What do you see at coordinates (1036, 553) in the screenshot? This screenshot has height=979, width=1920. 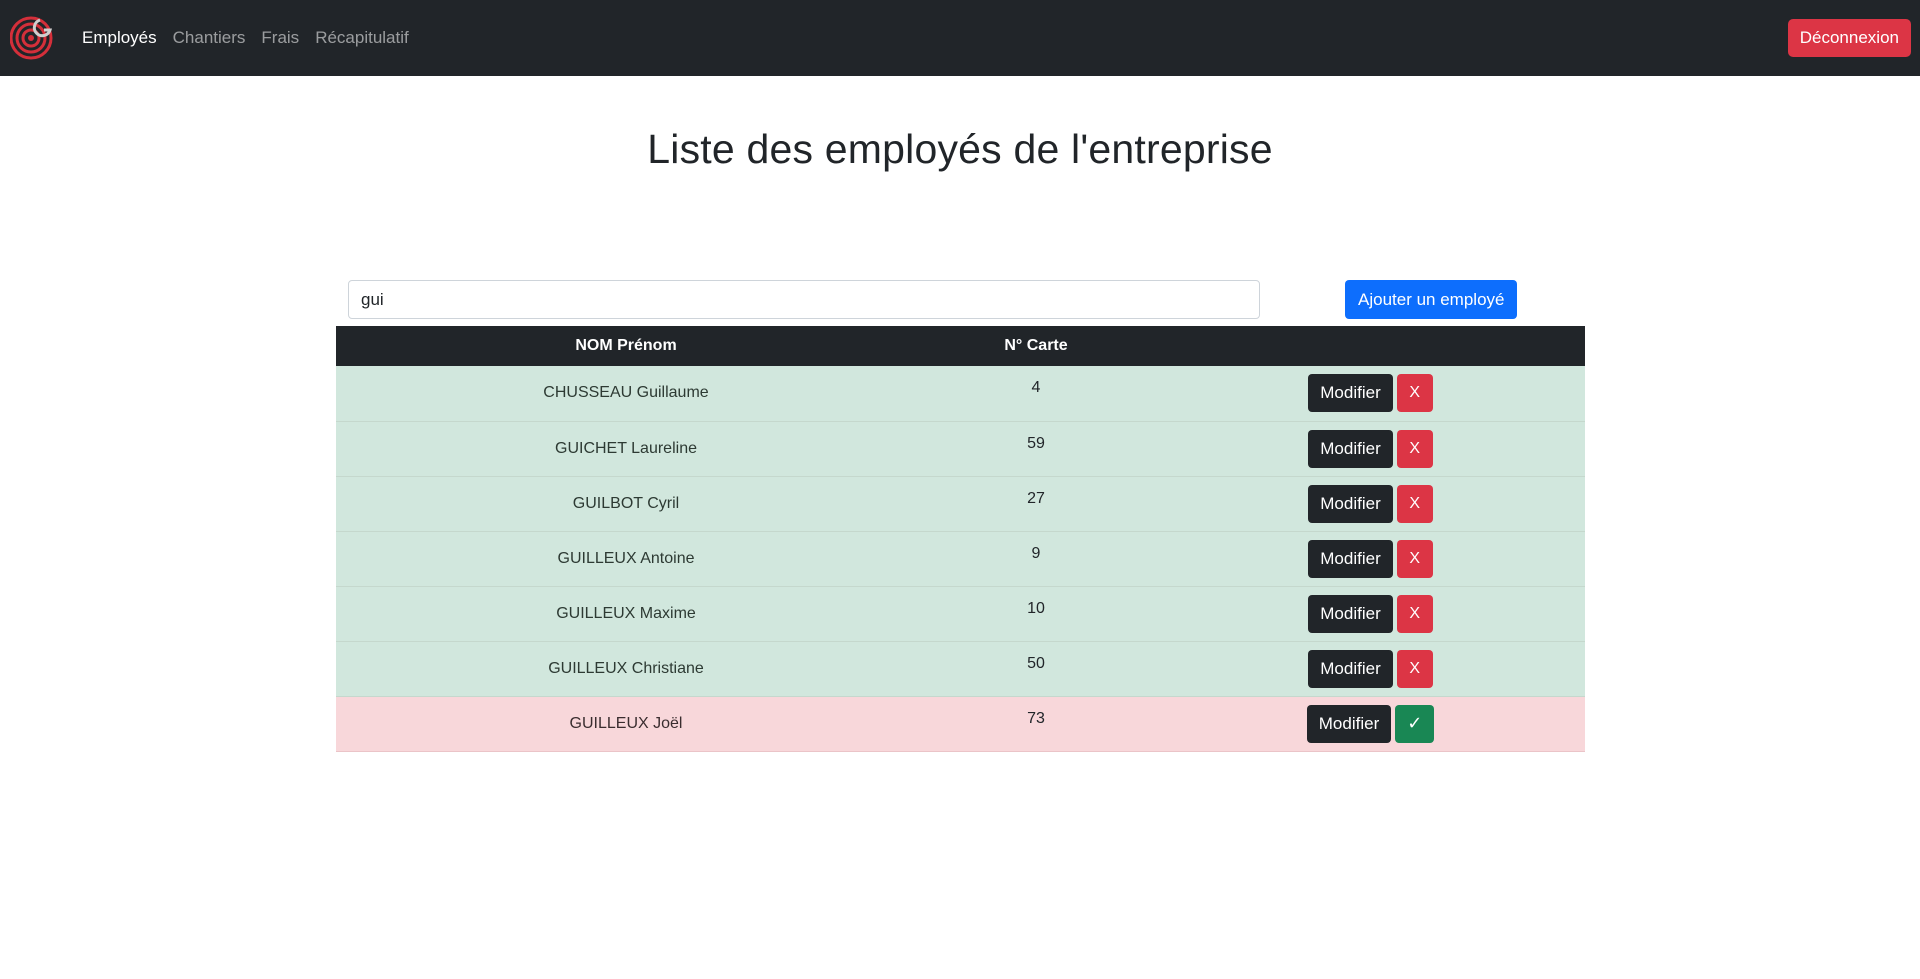 I see `employee-card-number: 9` at bounding box center [1036, 553].